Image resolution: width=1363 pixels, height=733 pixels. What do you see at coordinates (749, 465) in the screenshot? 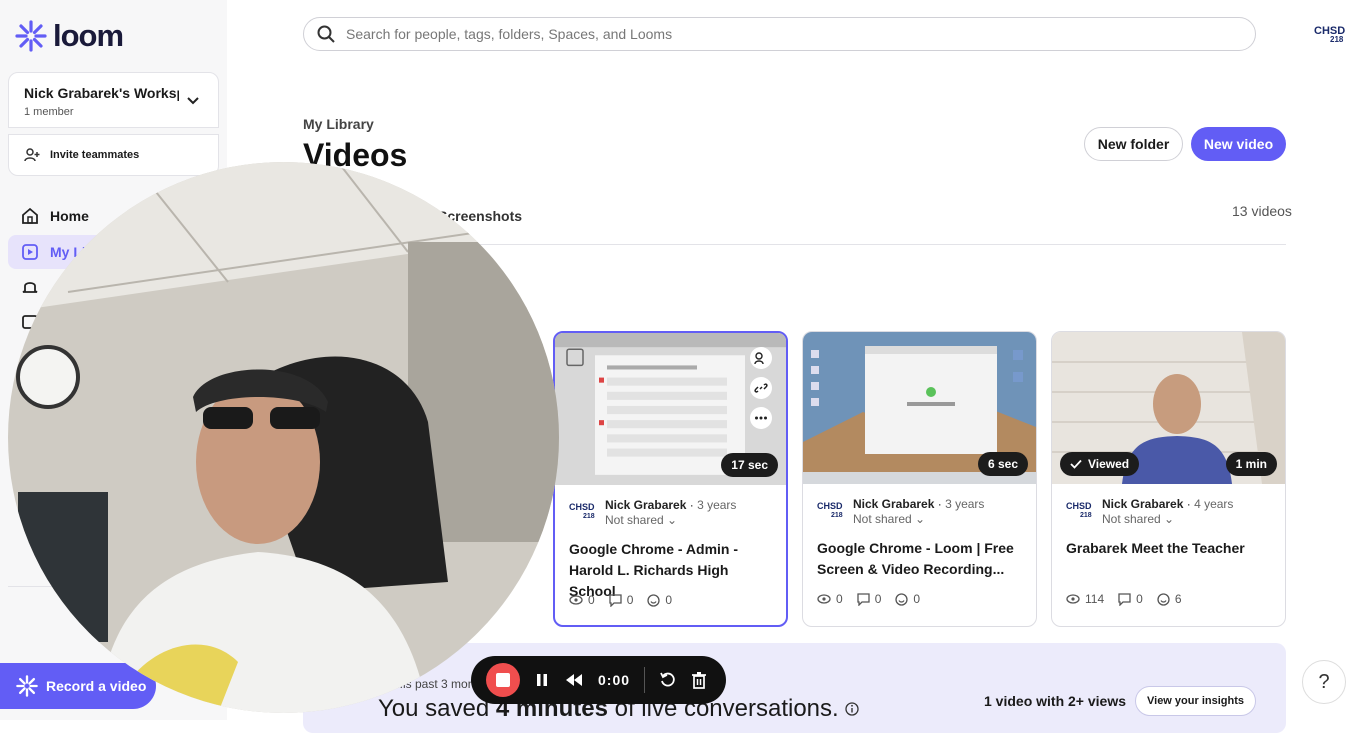
I see `video-duration: 17 sec` at bounding box center [749, 465].